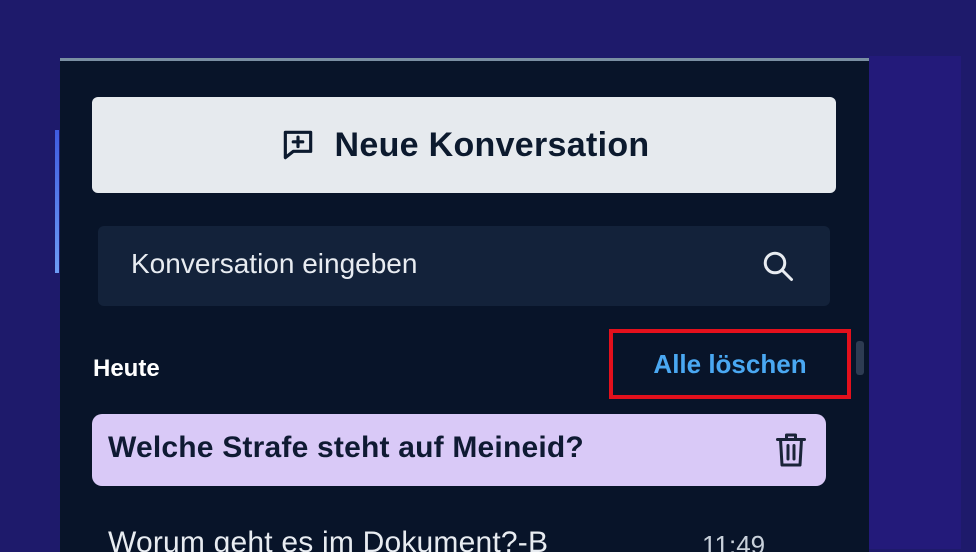 The image size is (976, 552). I want to click on trash-icon, so click(791, 450).